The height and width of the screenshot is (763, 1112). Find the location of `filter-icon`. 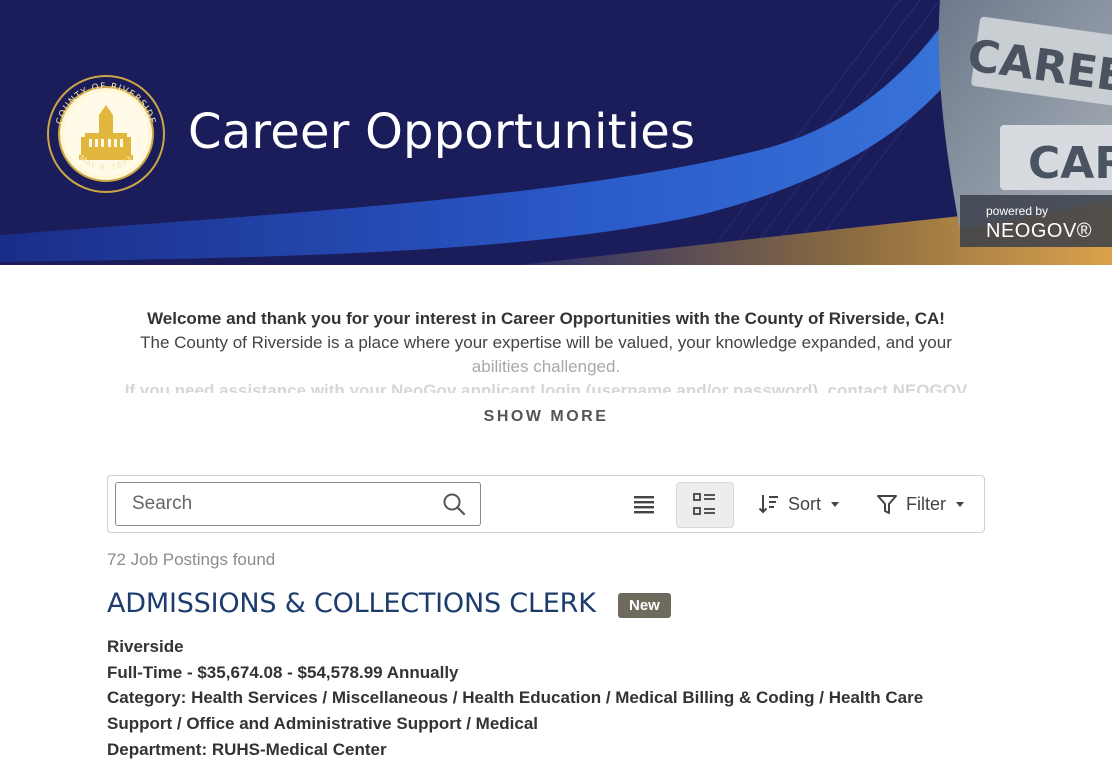

filter-icon is located at coordinates (887, 504).